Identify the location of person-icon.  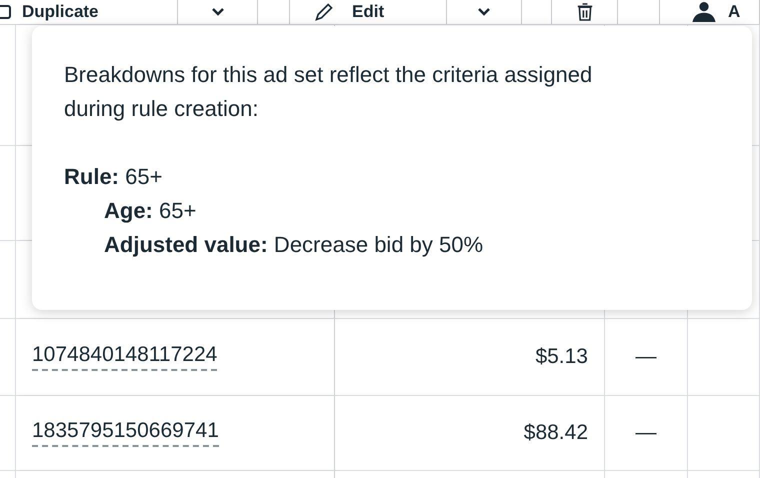
(704, 12).